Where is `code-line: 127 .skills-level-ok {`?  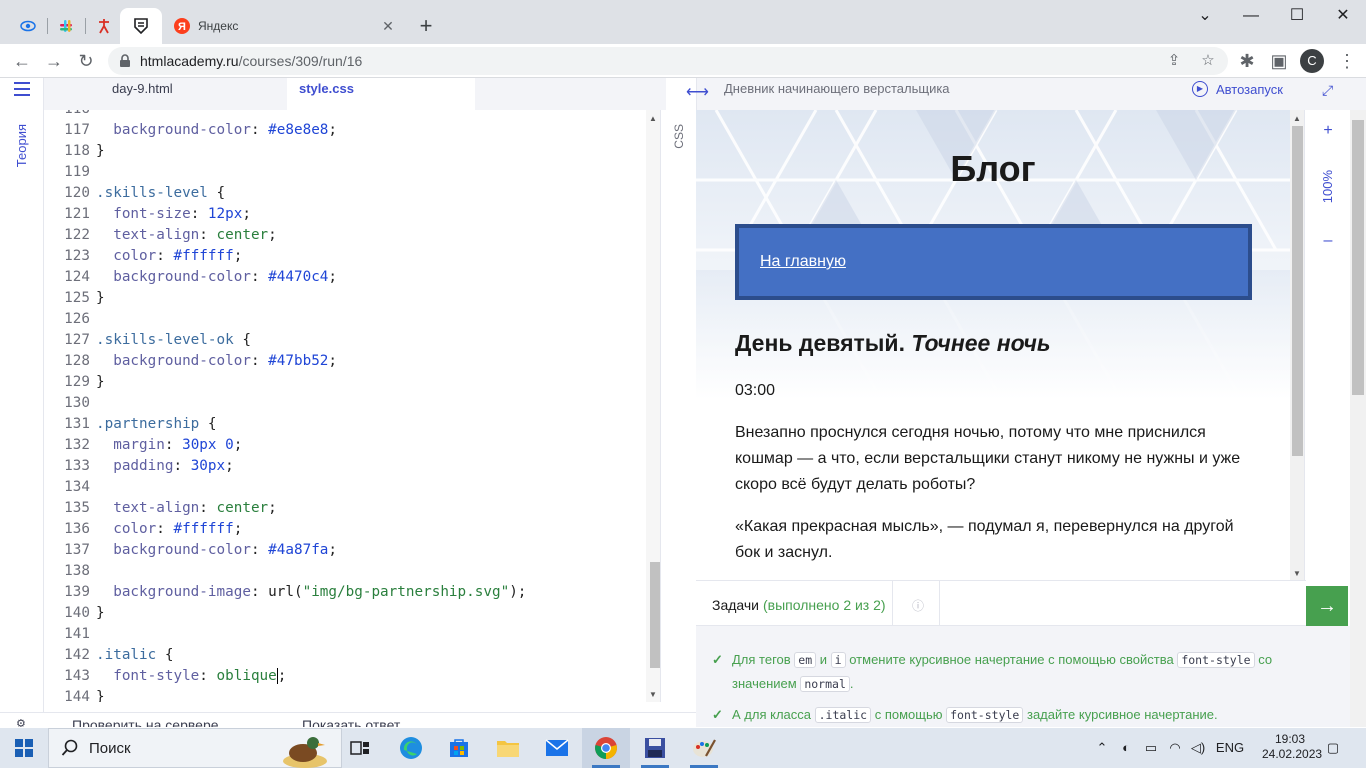 code-line: 127 .skills-level-ok { is located at coordinates (344, 340).